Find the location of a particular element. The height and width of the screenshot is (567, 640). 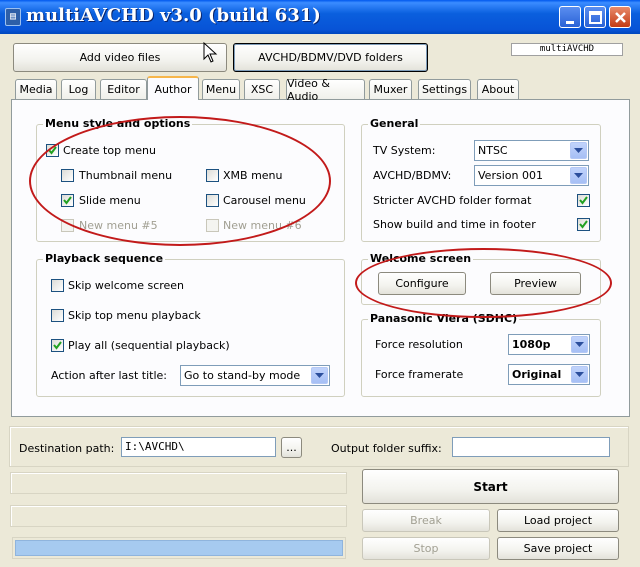

stop-button: Stop is located at coordinates (426, 548).